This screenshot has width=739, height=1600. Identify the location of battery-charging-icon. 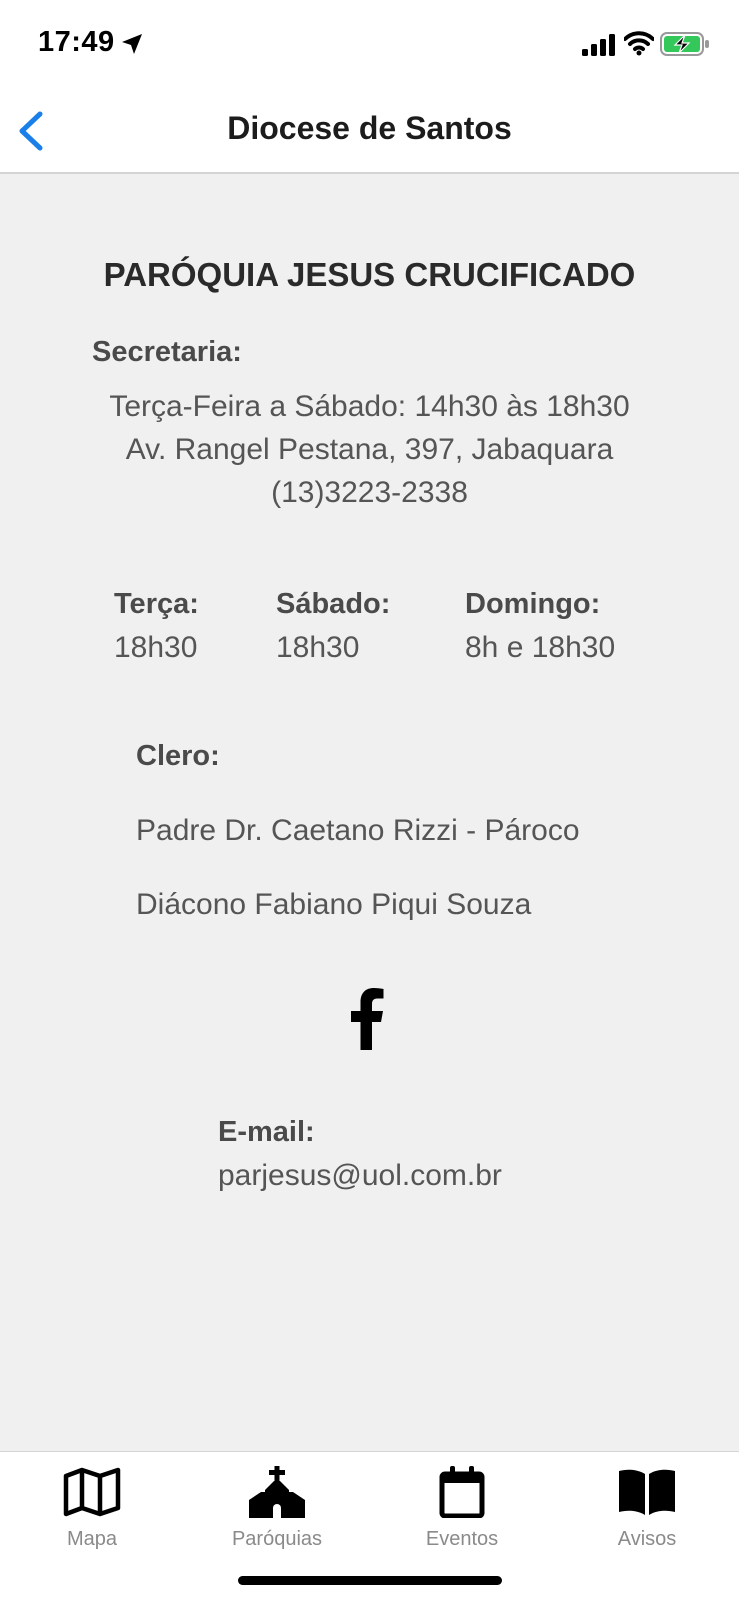
(684, 44).